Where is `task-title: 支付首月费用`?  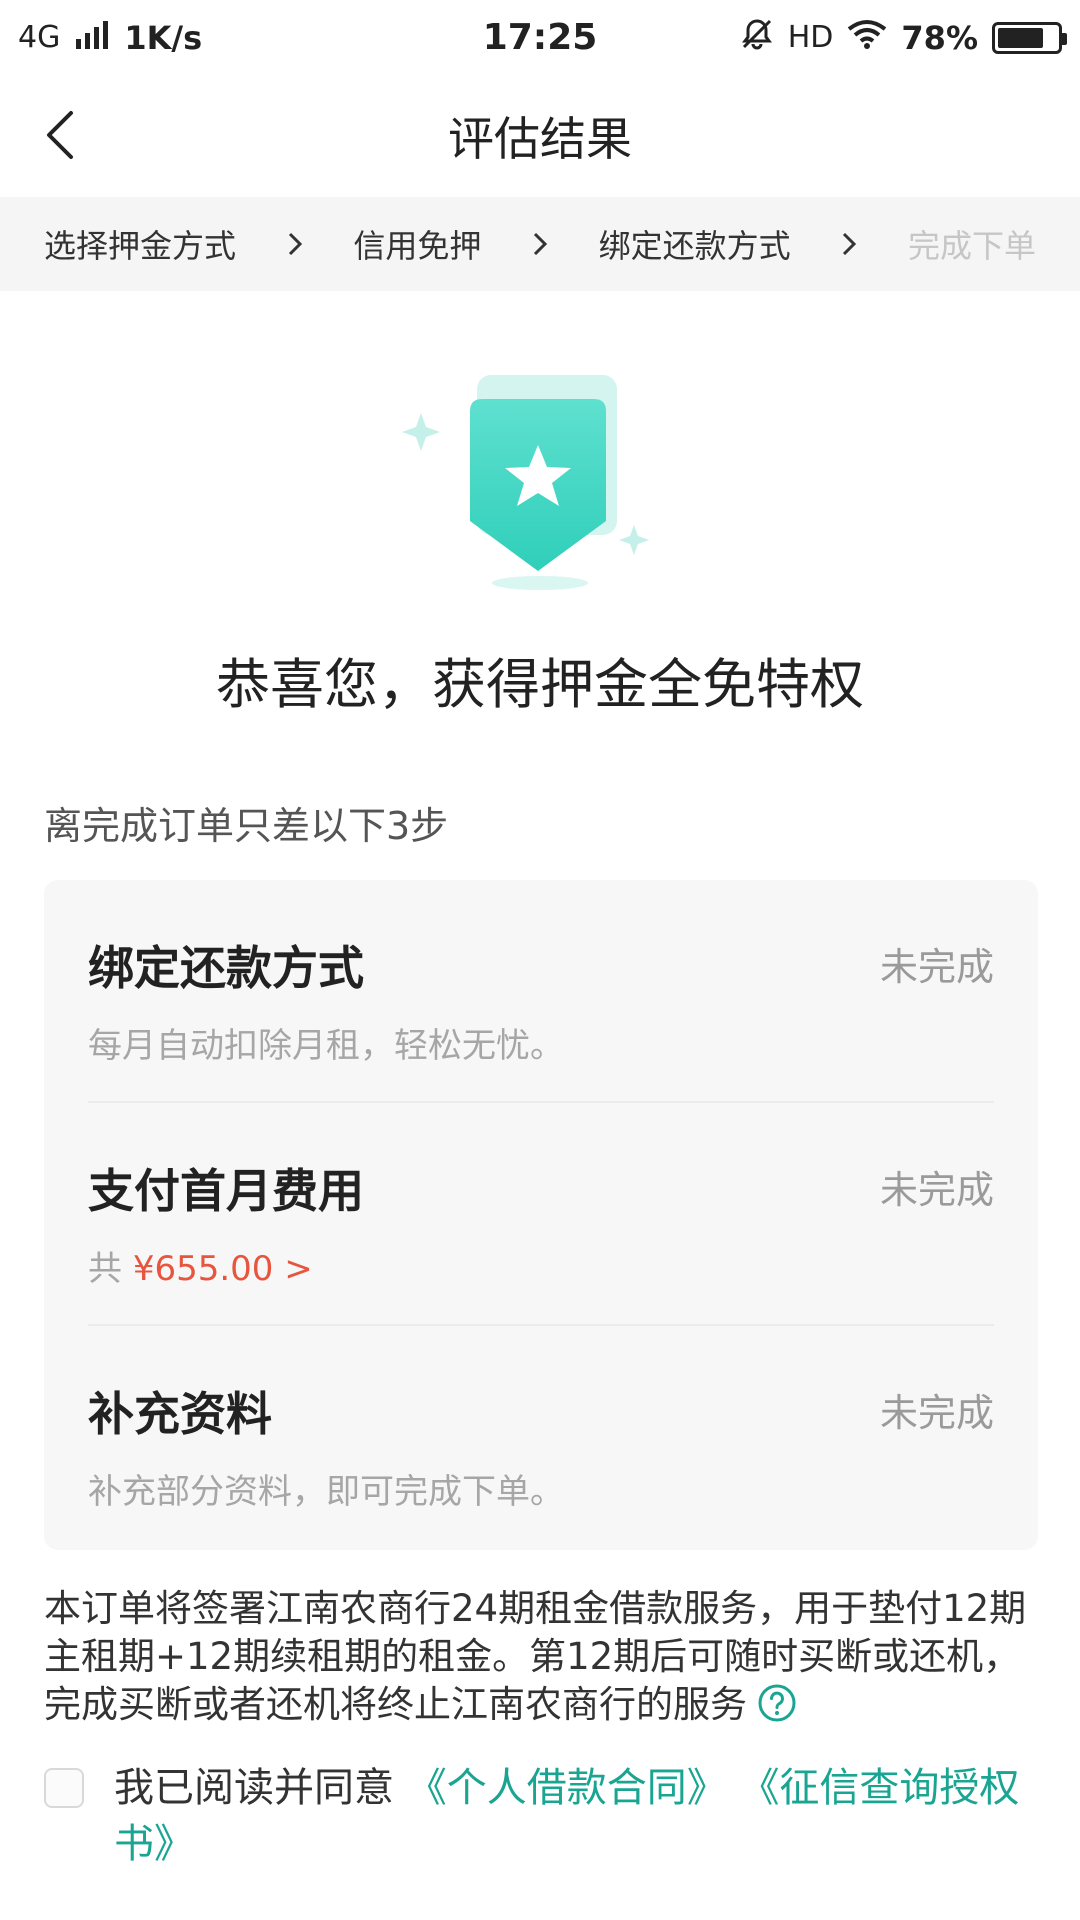
task-title: 支付首月费用 is located at coordinates (226, 1191).